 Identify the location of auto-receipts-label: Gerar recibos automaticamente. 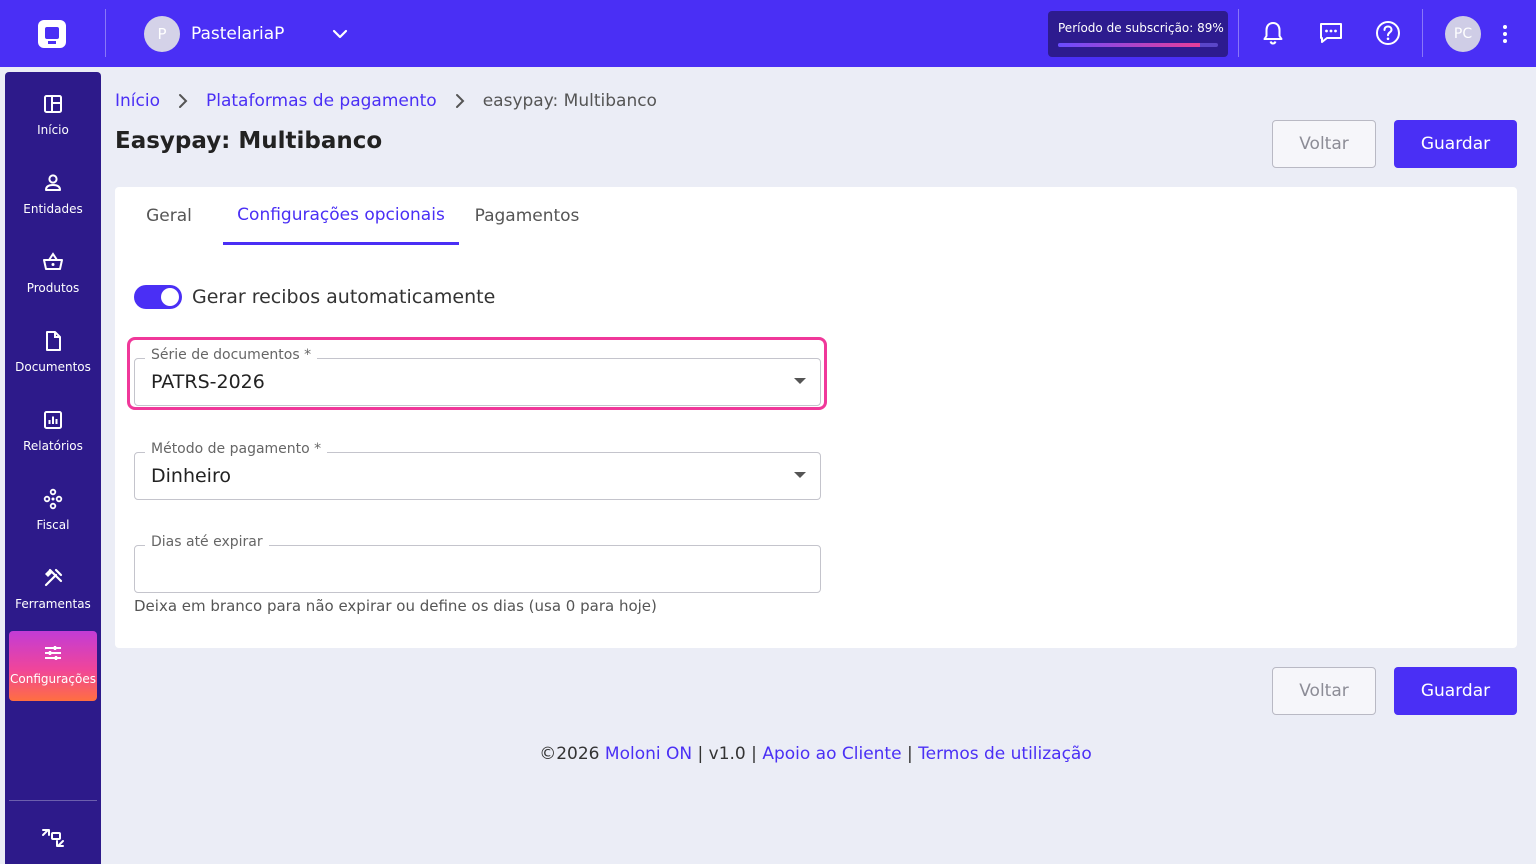
(344, 297).